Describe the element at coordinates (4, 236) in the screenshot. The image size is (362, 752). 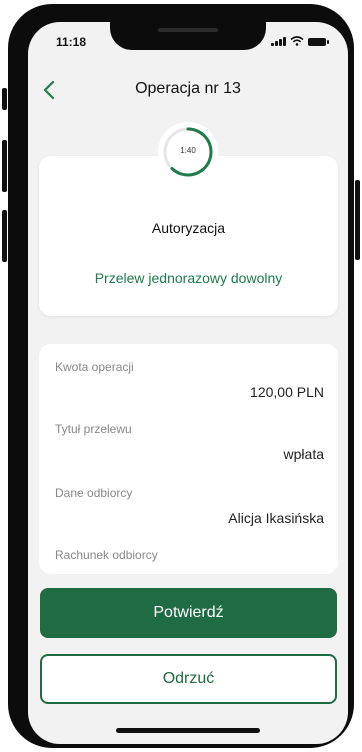
I see `volume-down-button` at that location.